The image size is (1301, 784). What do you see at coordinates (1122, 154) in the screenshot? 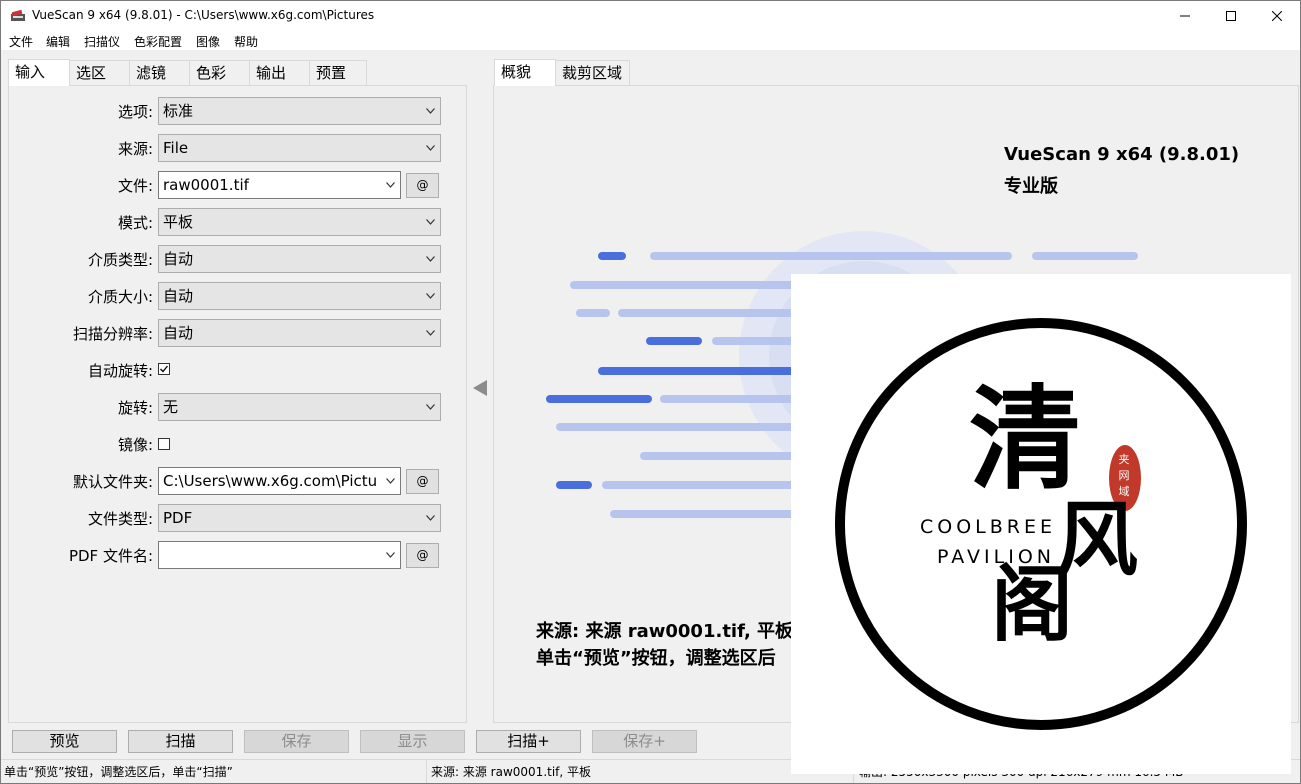
I see `product-name: VueScan 9 x64 (9.8.01)` at bounding box center [1122, 154].